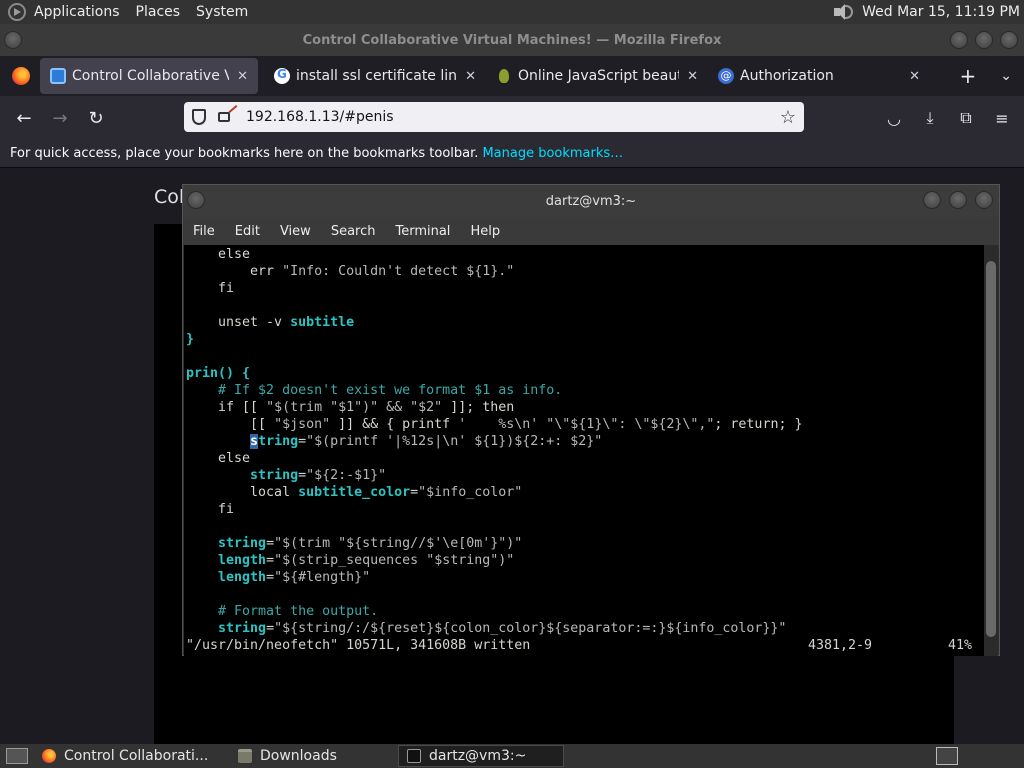 The width and height of the screenshot is (1024, 768). I want to click on terminal-minimize-button, so click(932, 200).